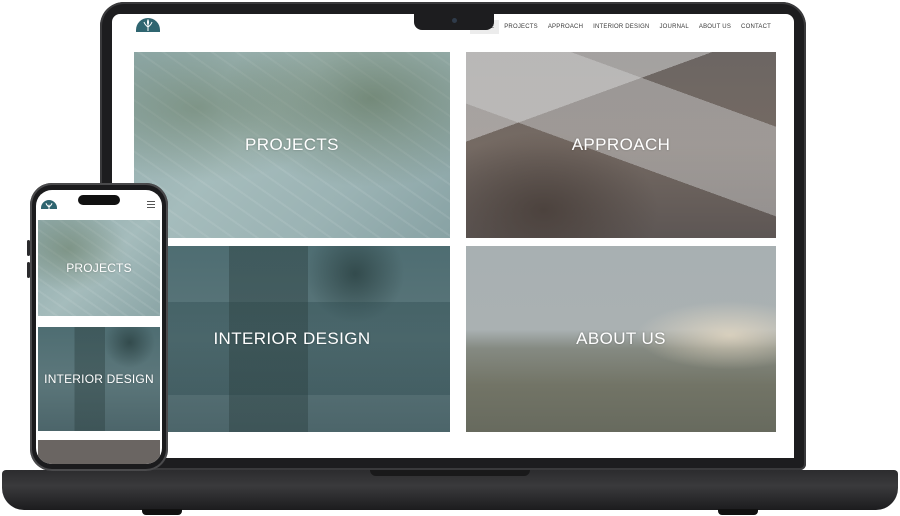 The width and height of the screenshot is (900, 516). I want to click on nav-interior-design: INTERIOR DESIGN, so click(621, 27).